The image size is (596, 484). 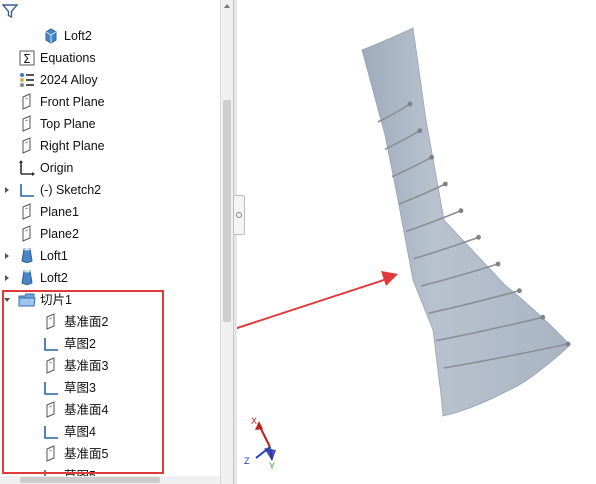 I want to click on tree-item: Plane1, so click(x=48, y=212).